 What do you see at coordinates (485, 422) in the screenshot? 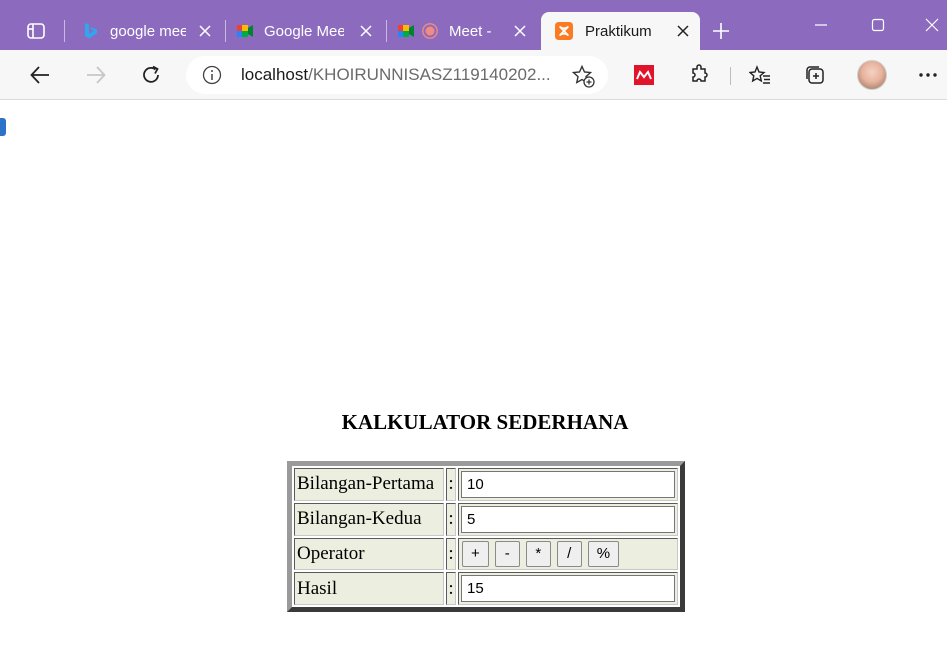
I see `page-title: KALKULATOR SEDERHANA` at bounding box center [485, 422].